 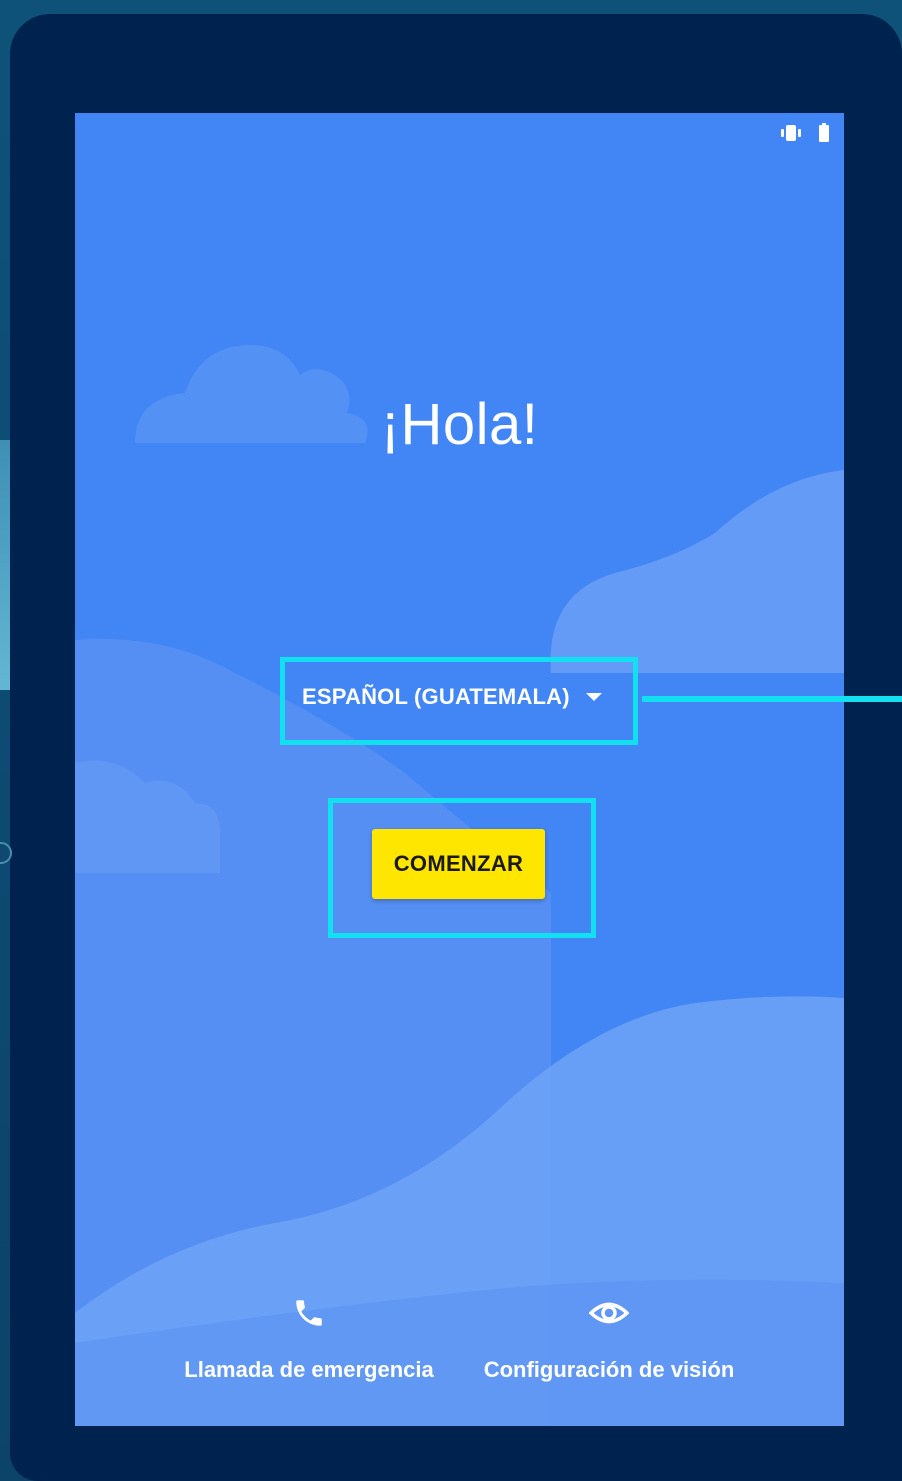 I want to click on battery-icon, so click(x=824, y=135).